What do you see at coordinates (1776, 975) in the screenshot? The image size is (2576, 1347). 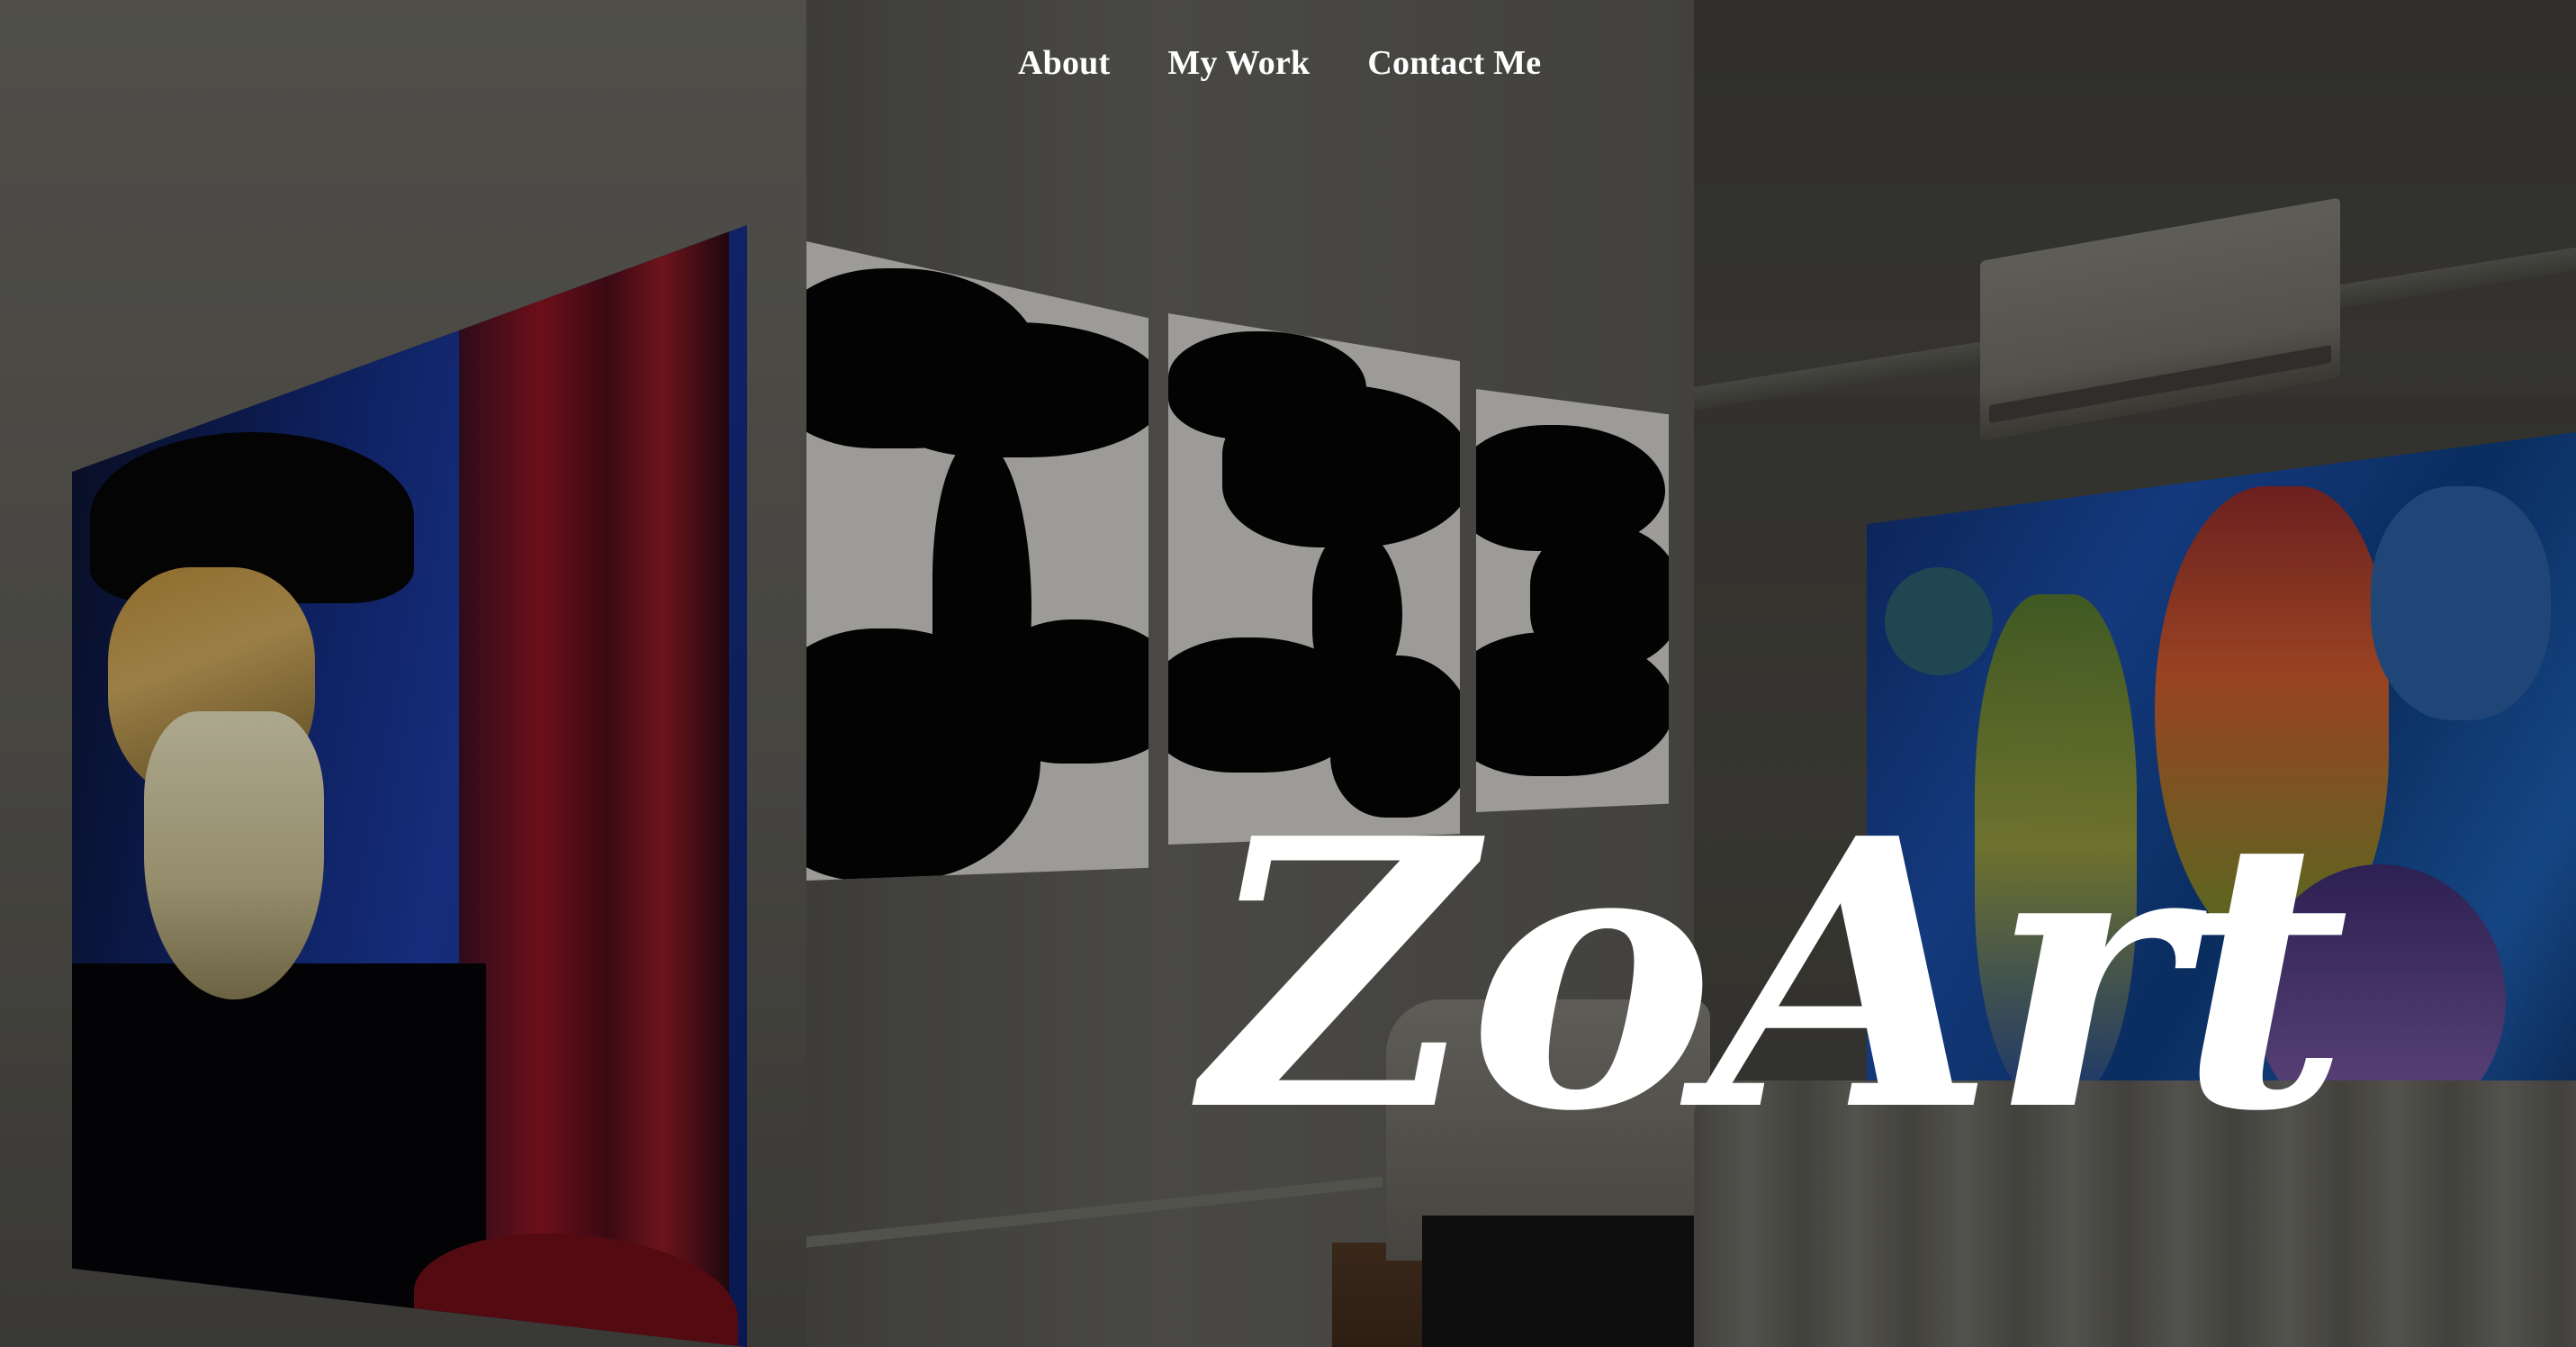 I see `hero-title: ZoArt` at bounding box center [1776, 975].